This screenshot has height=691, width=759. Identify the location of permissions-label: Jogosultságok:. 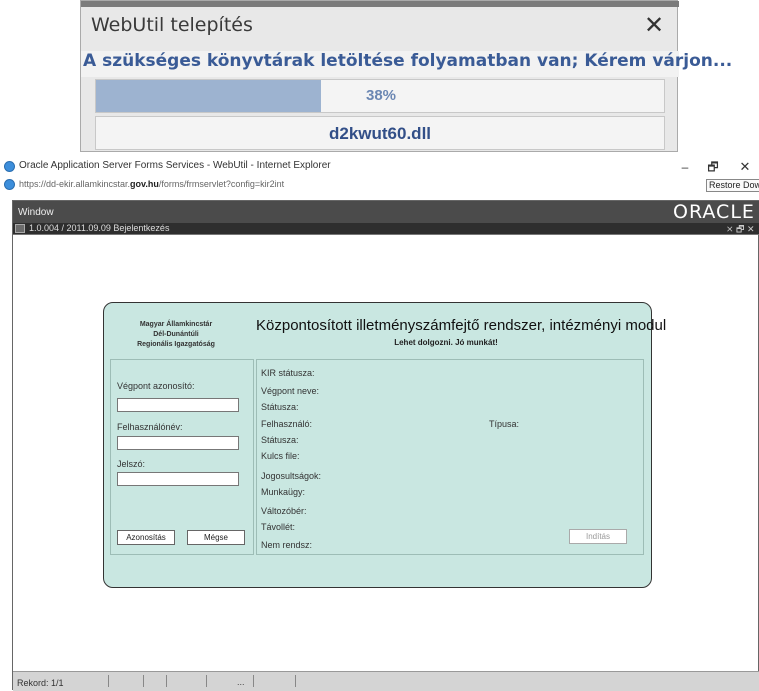
(291, 476).